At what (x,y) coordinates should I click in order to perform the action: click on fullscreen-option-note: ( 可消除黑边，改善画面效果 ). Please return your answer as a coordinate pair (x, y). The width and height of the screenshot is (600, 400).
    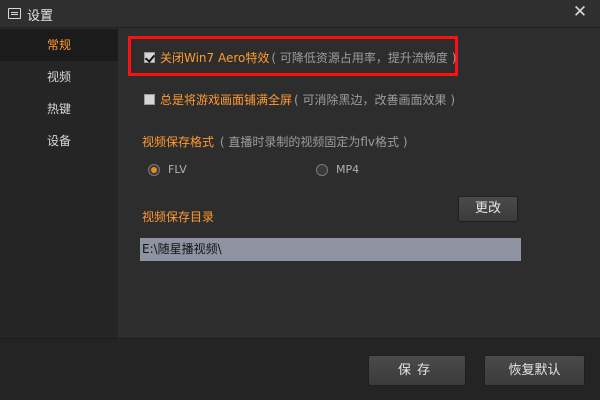
    Looking at the image, I should click on (375, 100).